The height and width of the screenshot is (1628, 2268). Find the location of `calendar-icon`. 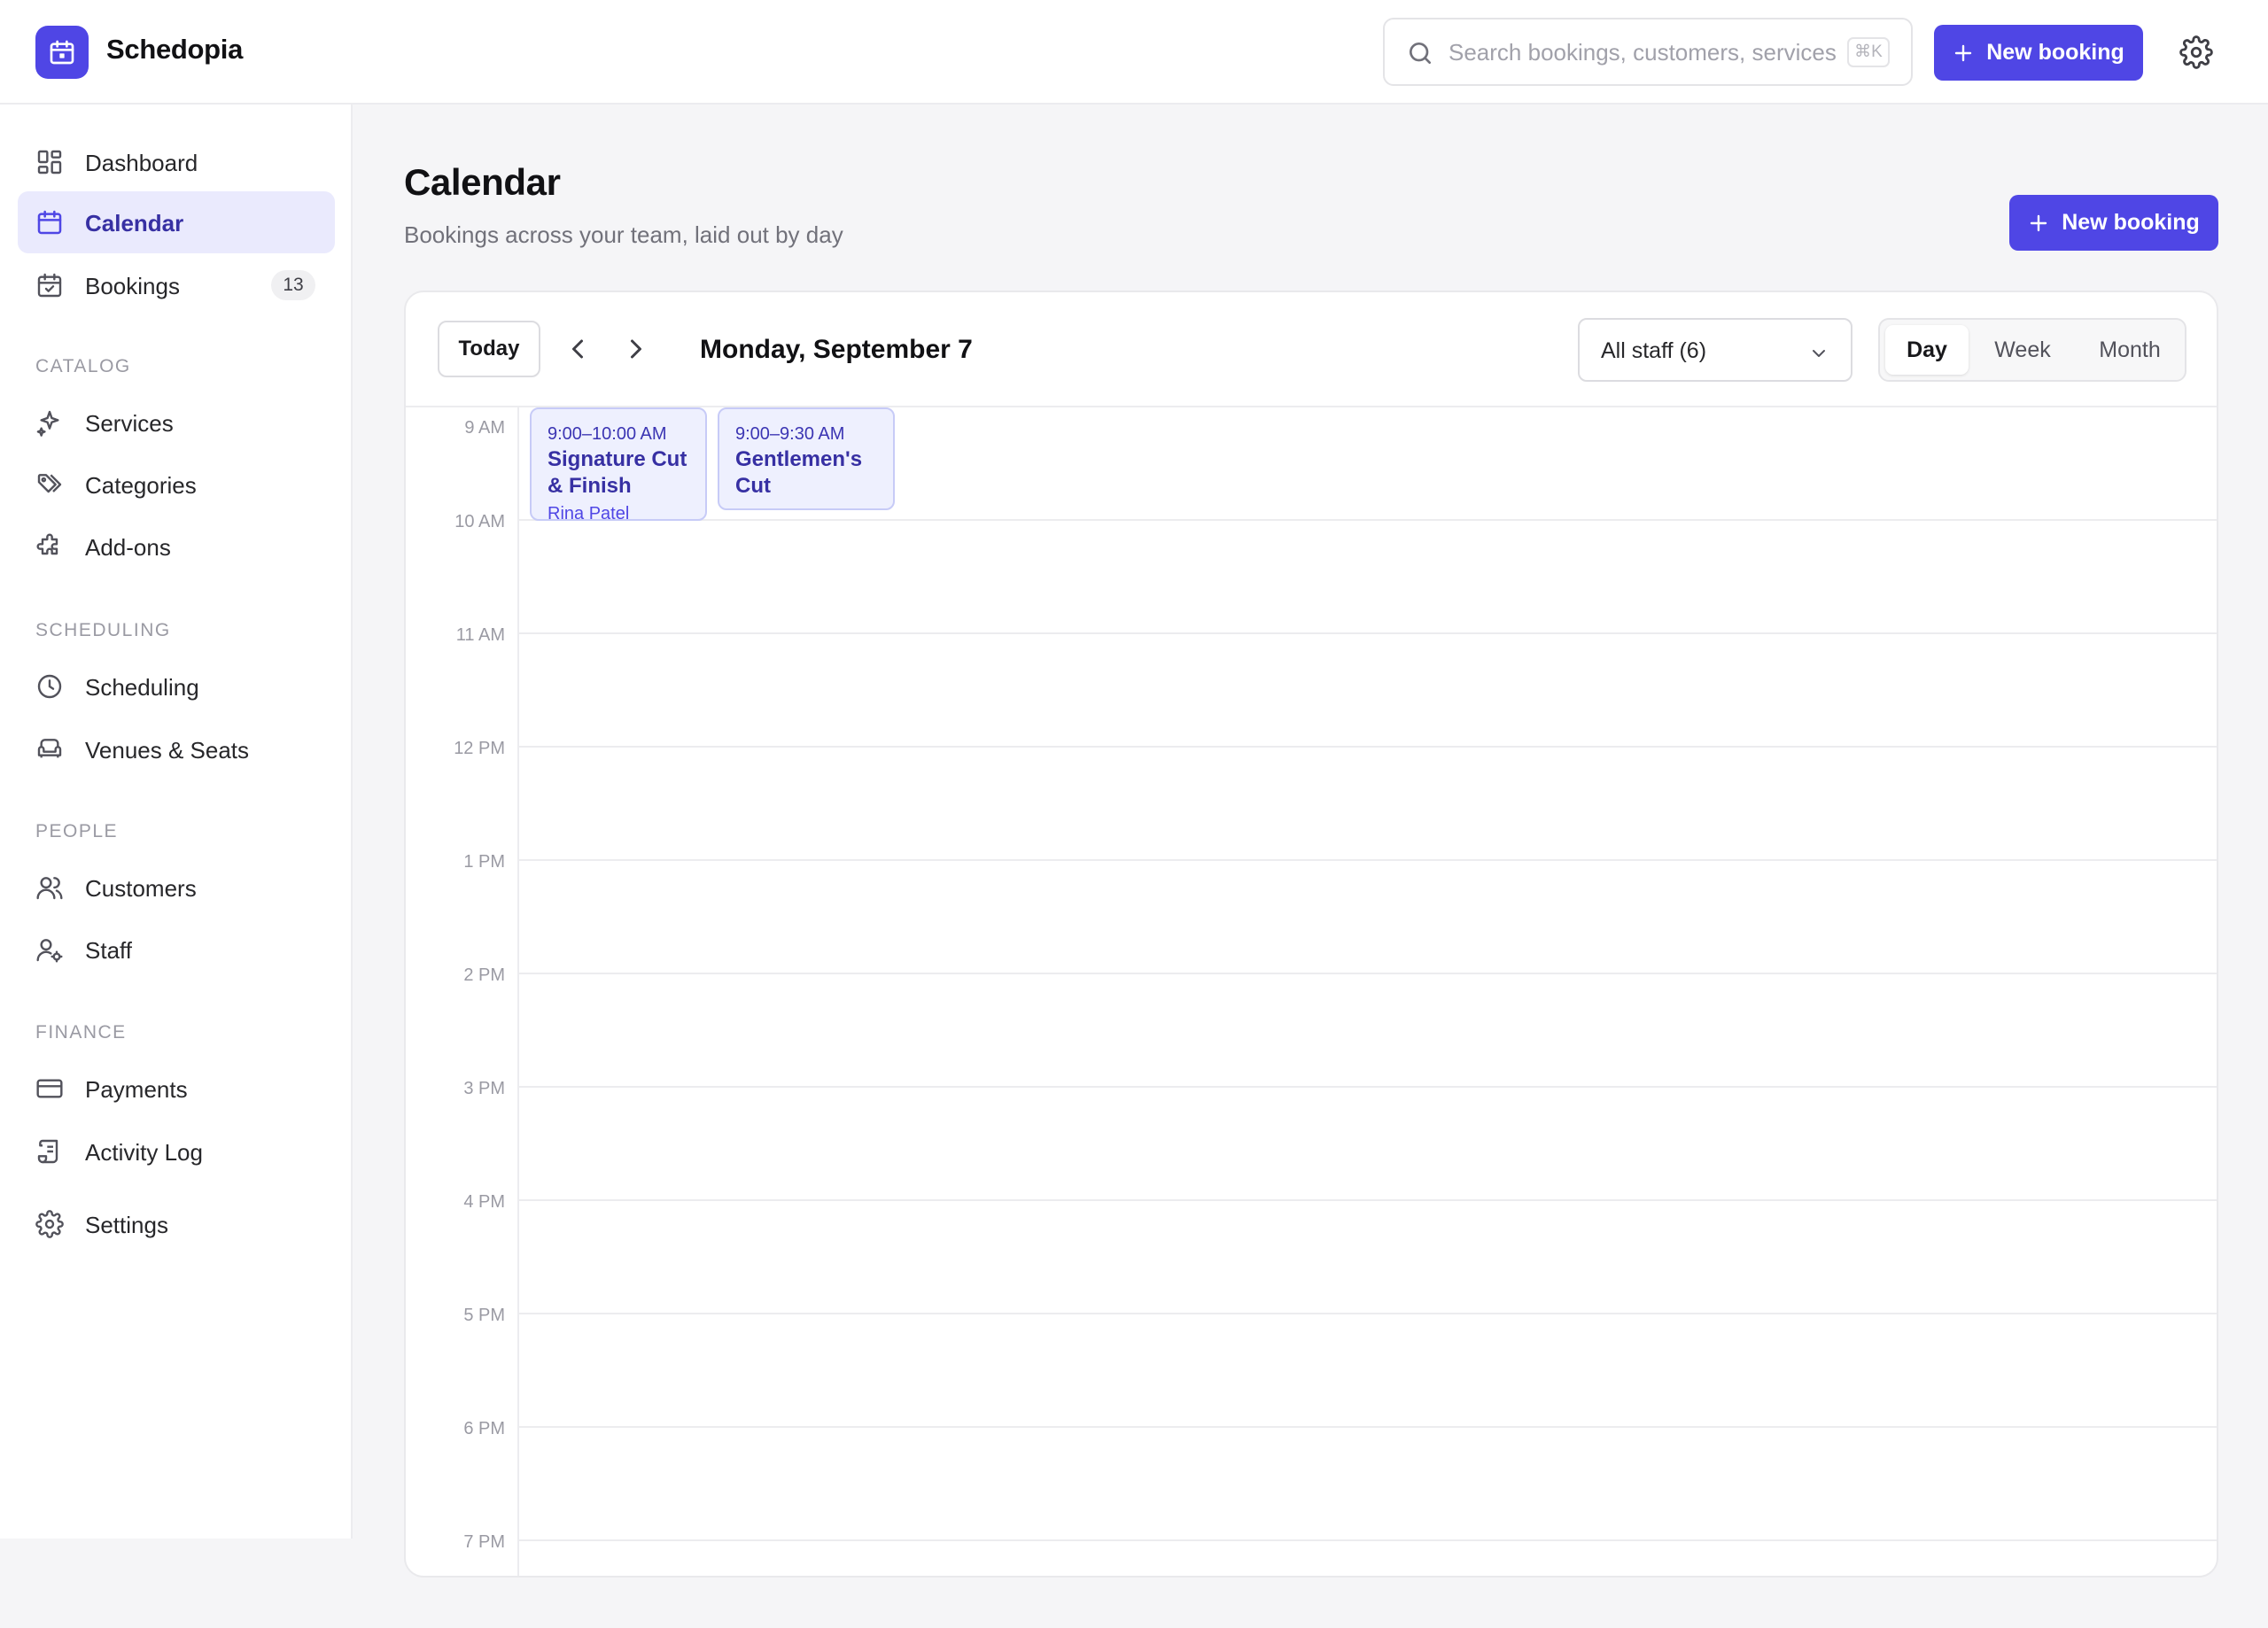

calendar-icon is located at coordinates (49, 223).